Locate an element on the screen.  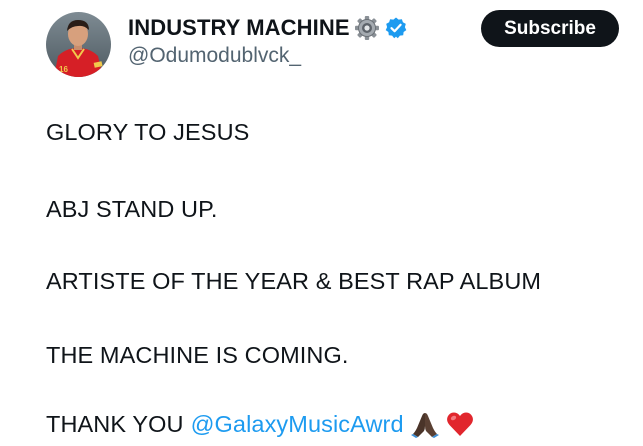
praying-hands-icon is located at coordinates (425, 424).